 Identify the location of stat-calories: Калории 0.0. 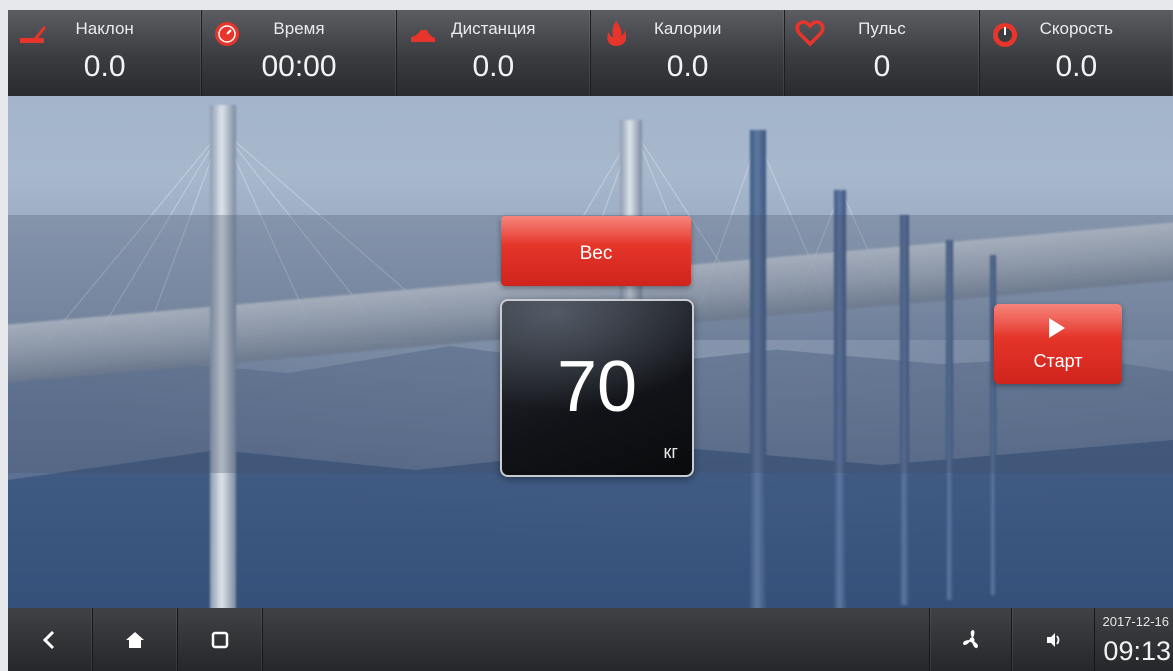
(688, 53).